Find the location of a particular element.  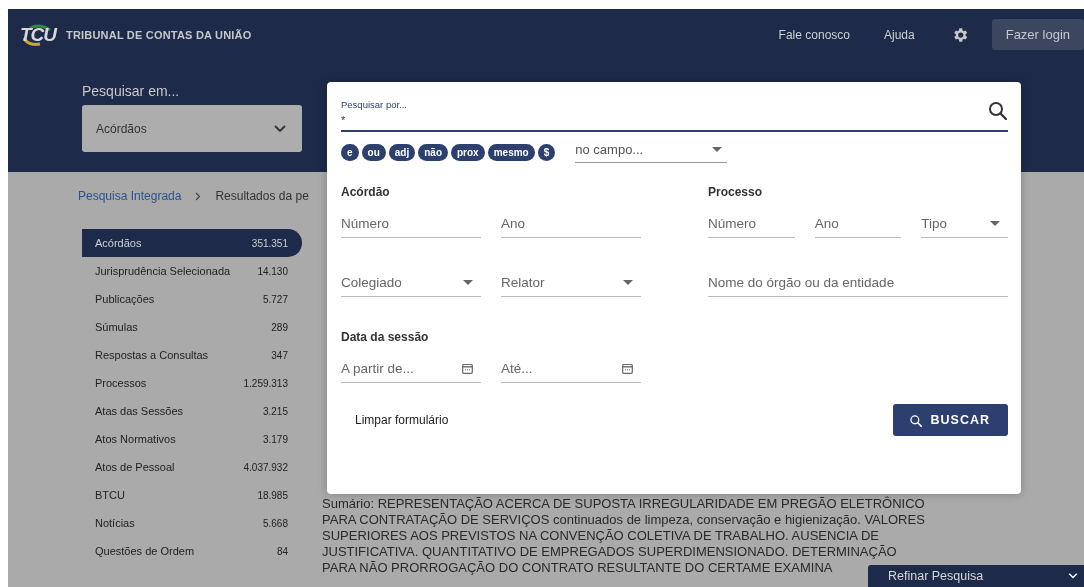

summary-text: SUPERIORES AOS PREVISTOS NA CONVENÇÃO COLETIVA DE TRABALHO. AUSENCIA DE is located at coordinates (600, 536).